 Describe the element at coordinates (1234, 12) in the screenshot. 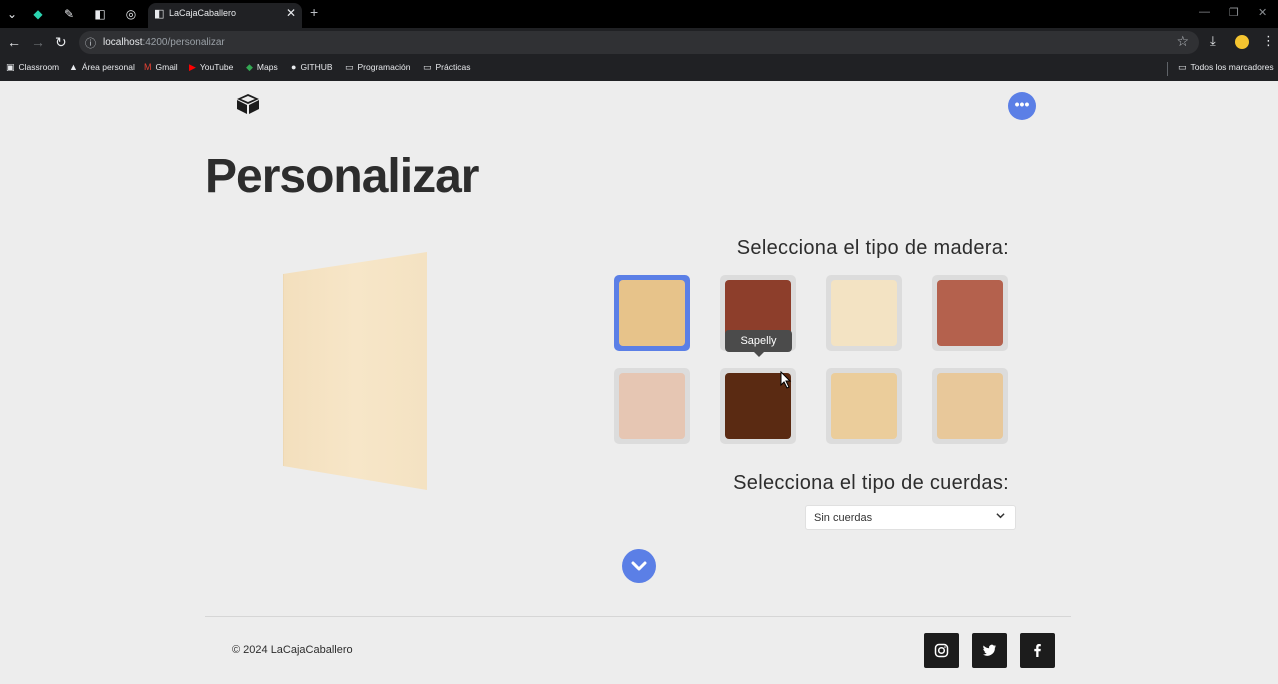

I see `maximize-button: ❐` at that location.